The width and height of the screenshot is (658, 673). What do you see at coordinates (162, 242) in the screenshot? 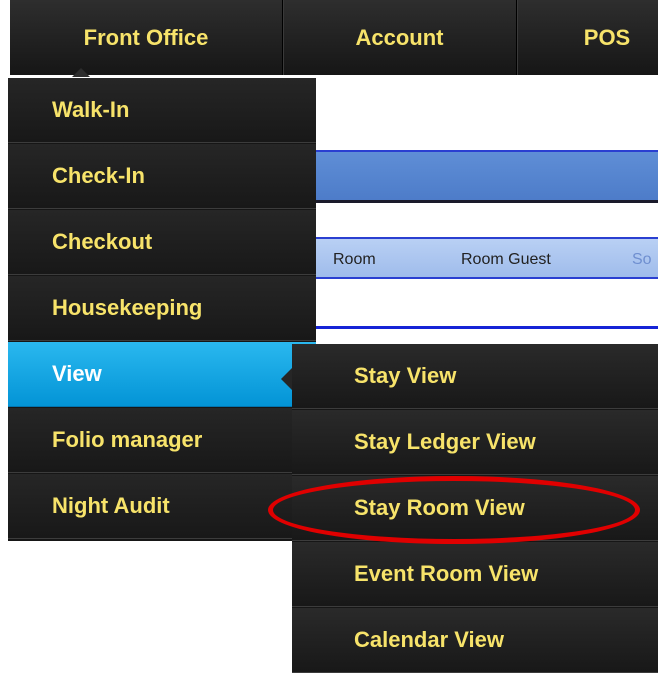
I see `menu-item-checkout: Checkout` at bounding box center [162, 242].